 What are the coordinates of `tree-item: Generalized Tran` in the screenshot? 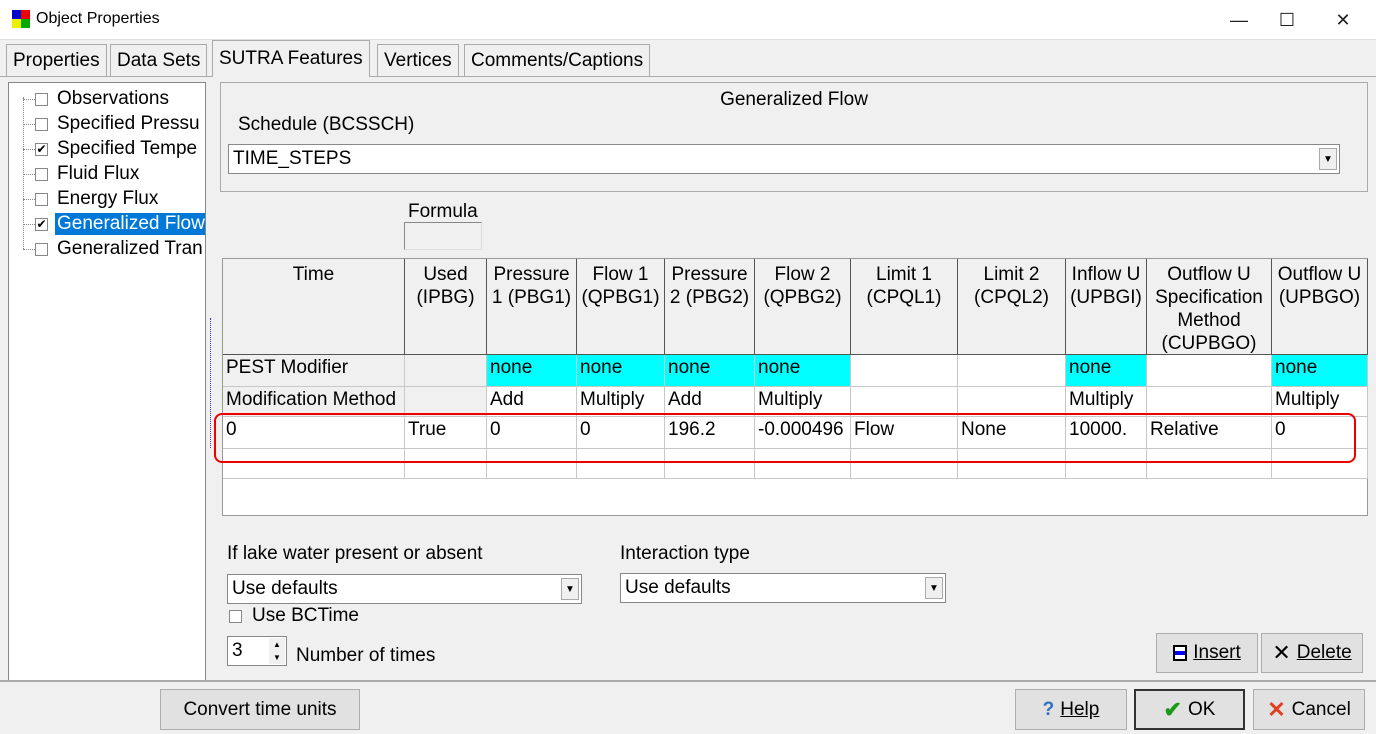 It's located at (120, 249).